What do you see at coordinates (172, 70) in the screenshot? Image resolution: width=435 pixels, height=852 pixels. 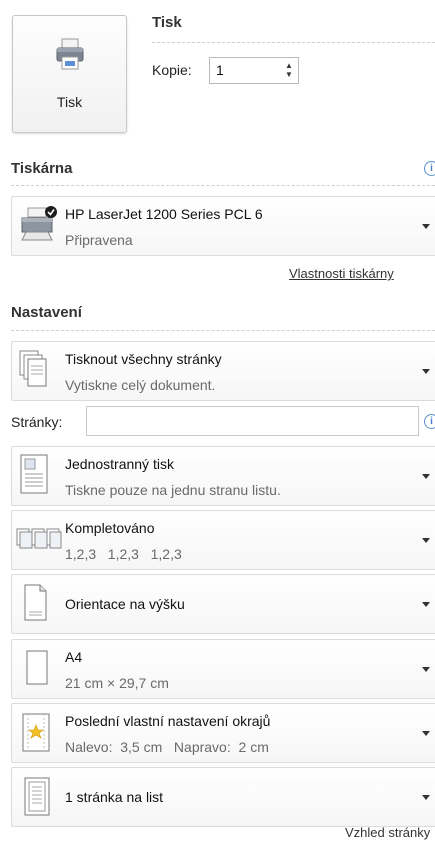 I see `copies-label: Kopie:` at bounding box center [172, 70].